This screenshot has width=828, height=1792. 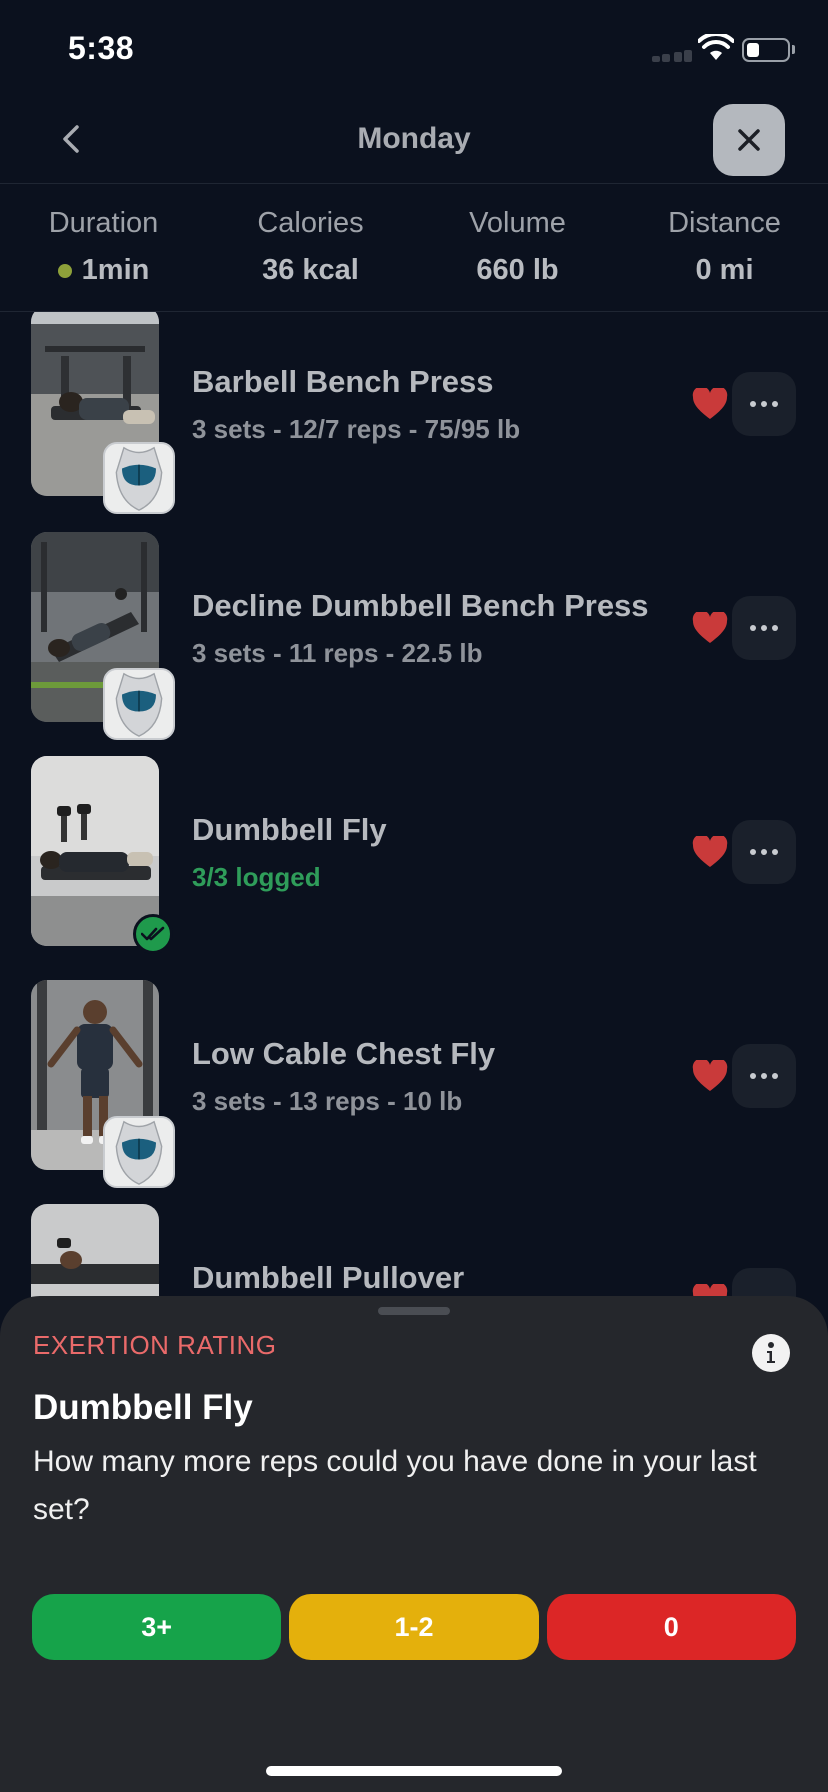 What do you see at coordinates (343, 381) in the screenshot?
I see `exercise-name: Barbell Bench Press` at bounding box center [343, 381].